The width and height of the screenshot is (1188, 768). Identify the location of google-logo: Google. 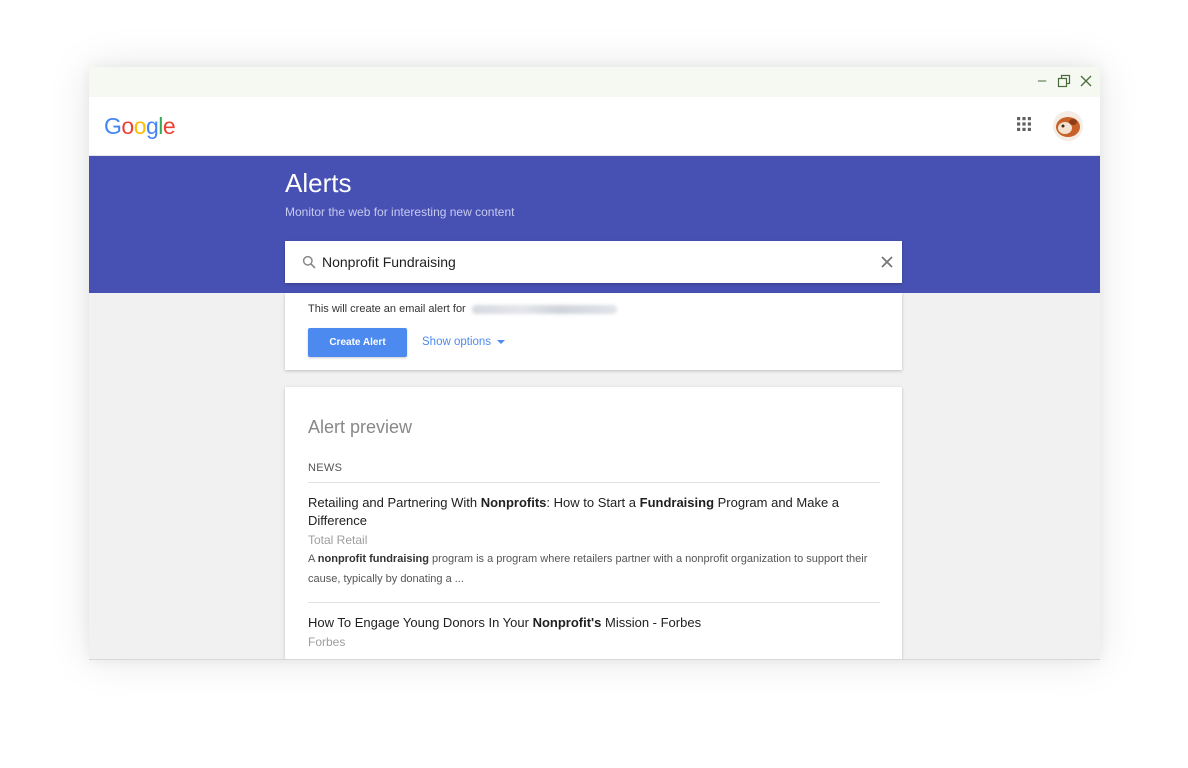
(140, 126).